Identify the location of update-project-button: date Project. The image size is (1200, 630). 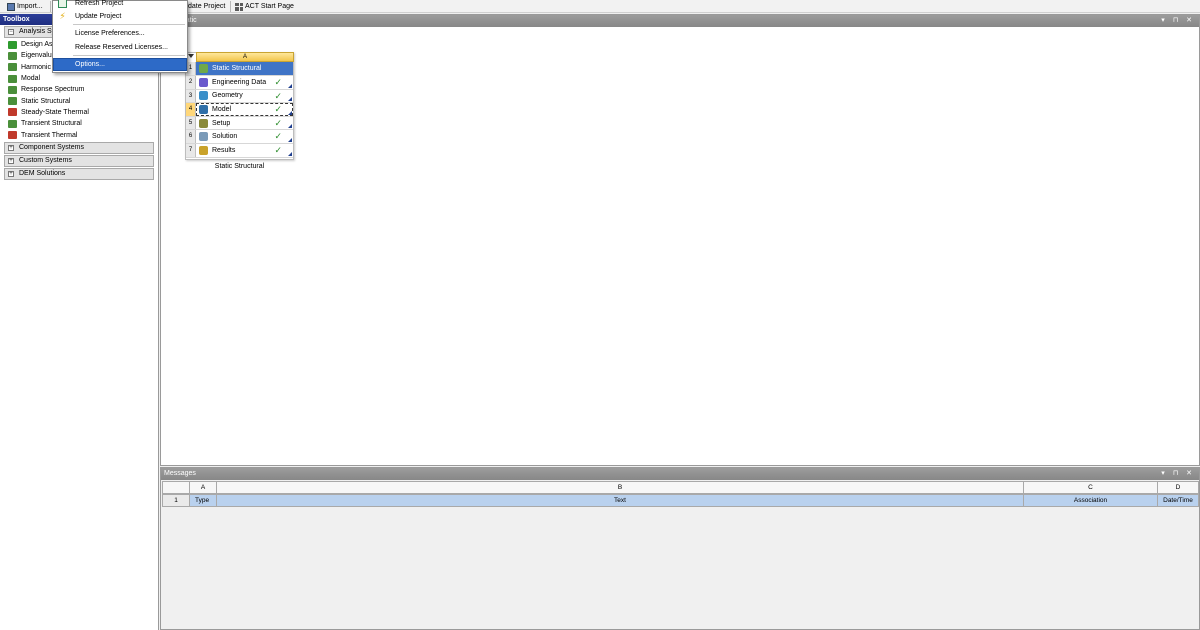
(206, 6).